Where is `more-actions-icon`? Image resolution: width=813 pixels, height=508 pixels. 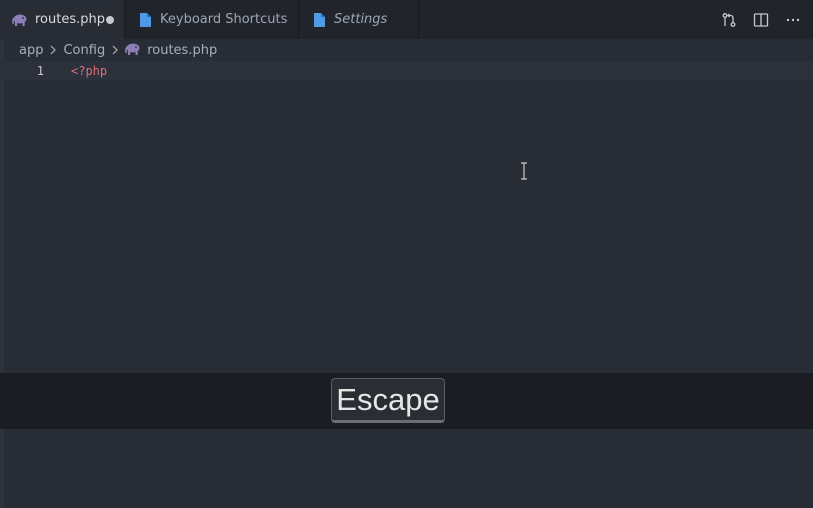 more-actions-icon is located at coordinates (793, 19).